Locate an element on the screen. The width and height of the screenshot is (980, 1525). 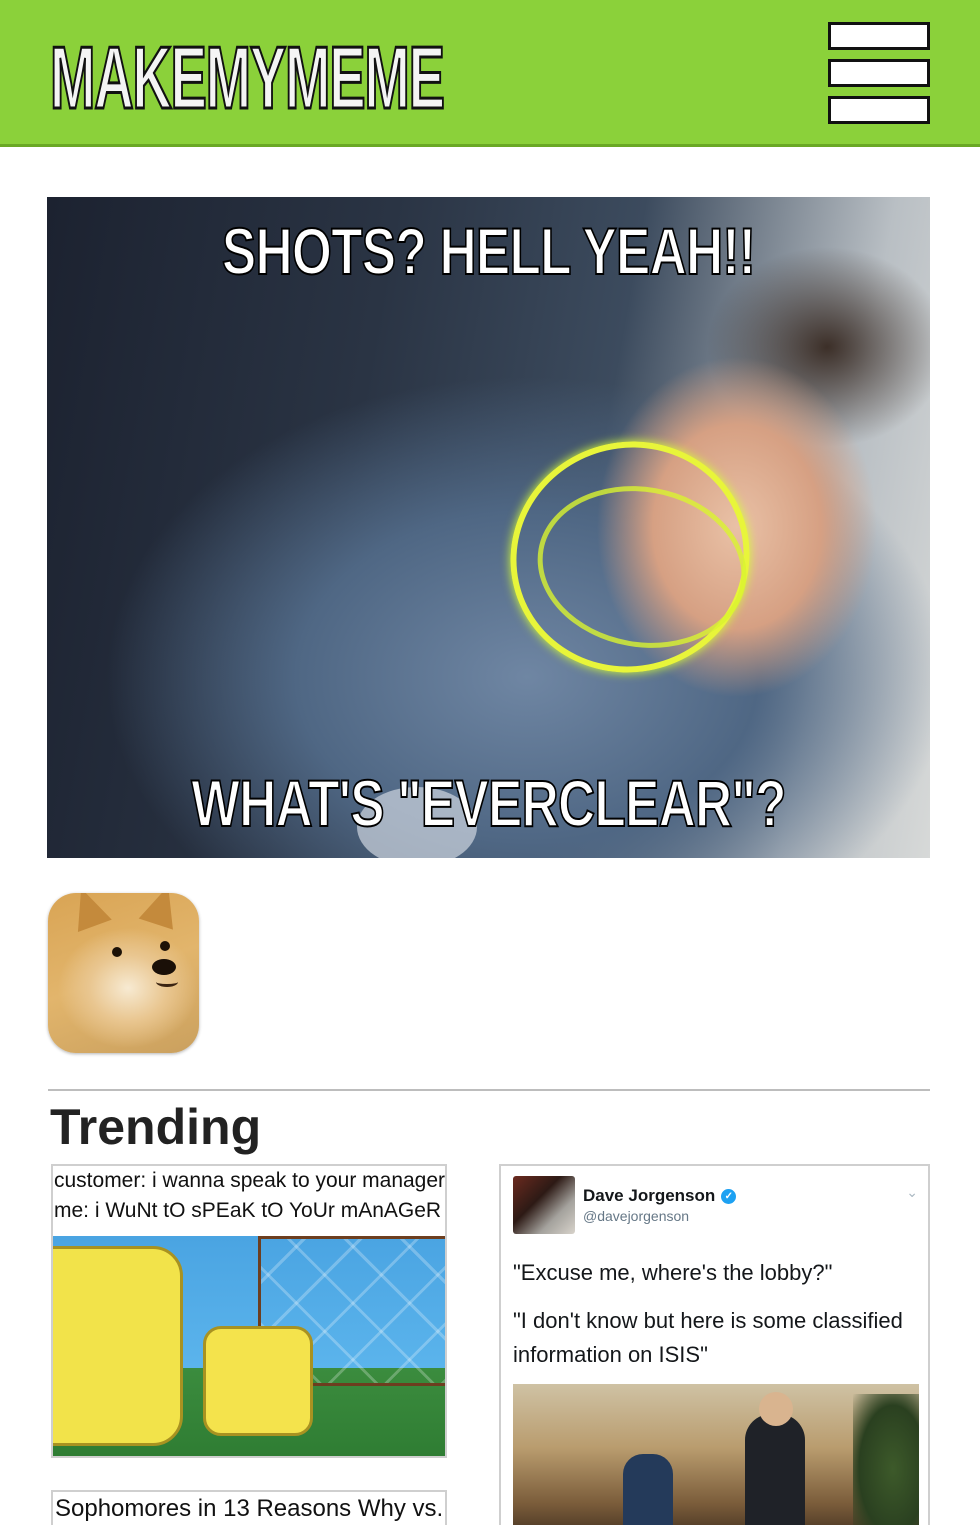
menu-bar-bottom is located at coordinates (879, 110).